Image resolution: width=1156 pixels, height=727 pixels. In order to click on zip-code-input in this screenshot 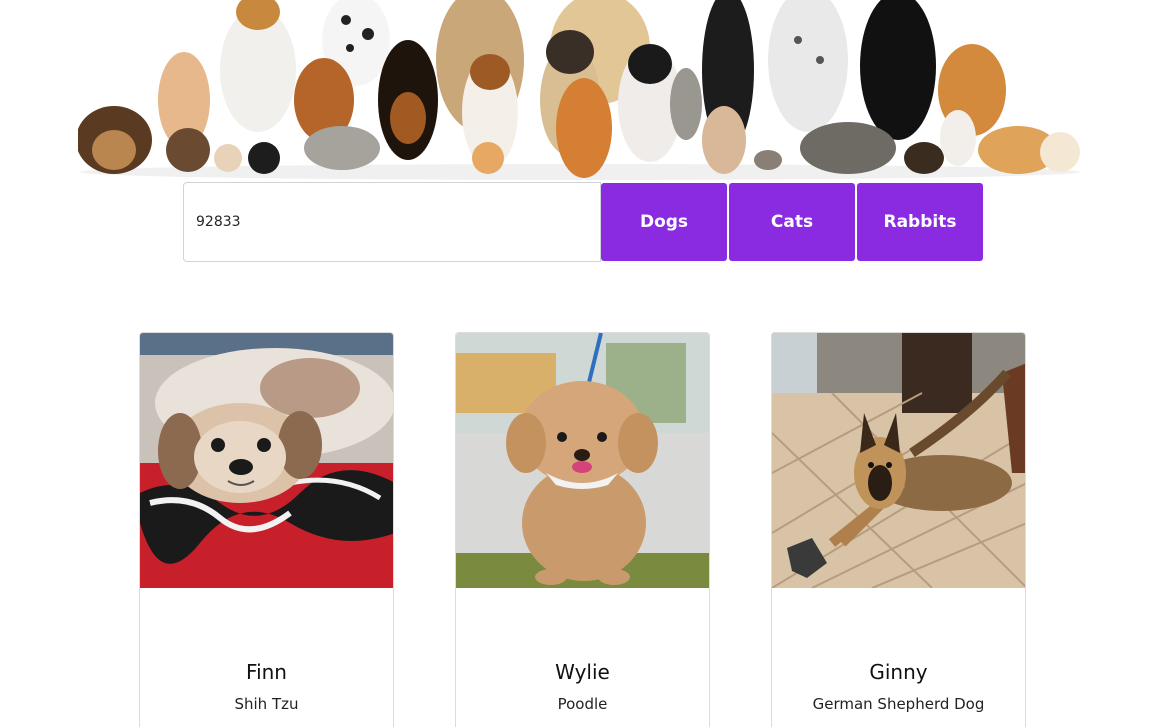, I will do `click(392, 222)`.